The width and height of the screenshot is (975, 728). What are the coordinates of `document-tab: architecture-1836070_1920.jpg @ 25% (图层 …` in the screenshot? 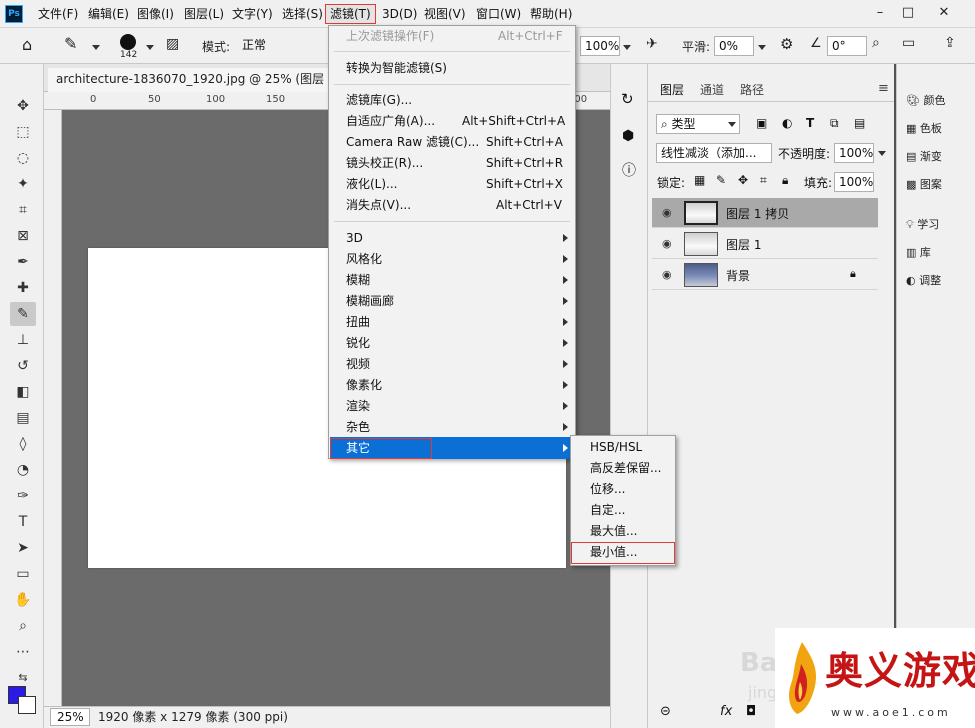 It's located at (210, 80).